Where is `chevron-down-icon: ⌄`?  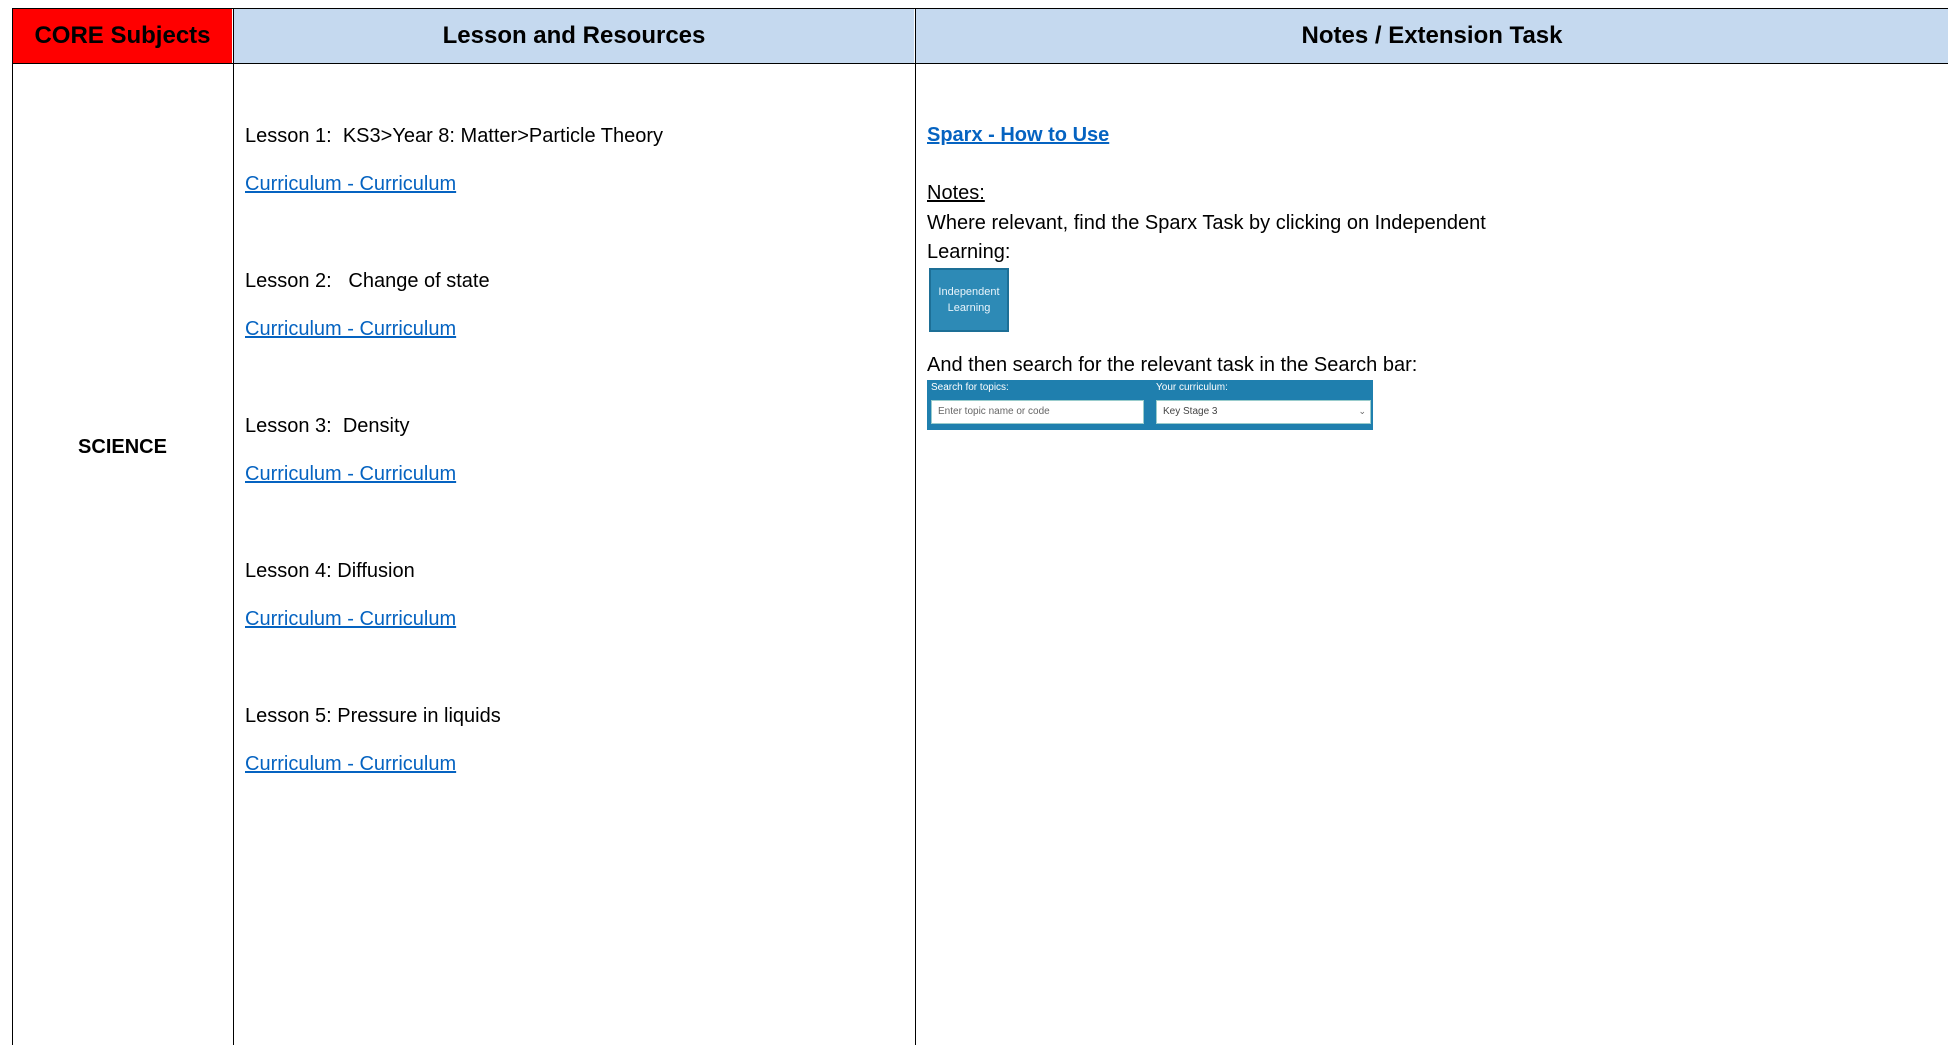 chevron-down-icon: ⌄ is located at coordinates (1362, 411).